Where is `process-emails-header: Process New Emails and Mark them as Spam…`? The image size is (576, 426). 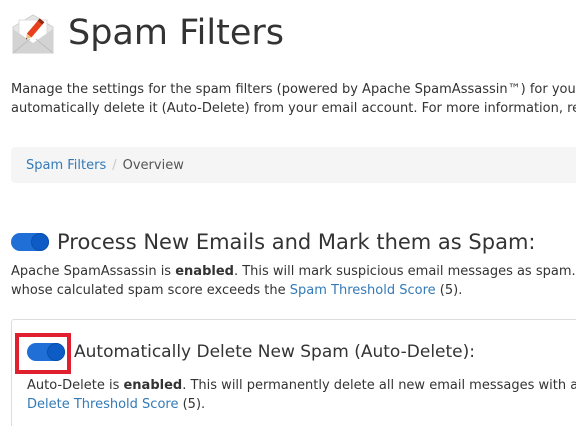 process-emails-header: Process New Emails and Mark them as Spam… is located at coordinates (273, 242).